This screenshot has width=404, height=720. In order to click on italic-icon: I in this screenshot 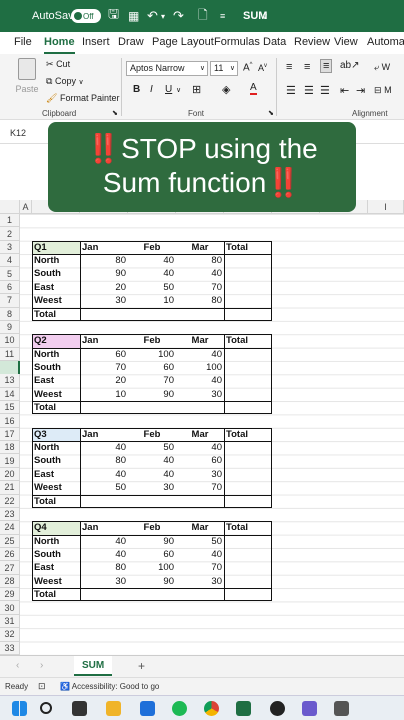, I will do `click(151, 89)`.